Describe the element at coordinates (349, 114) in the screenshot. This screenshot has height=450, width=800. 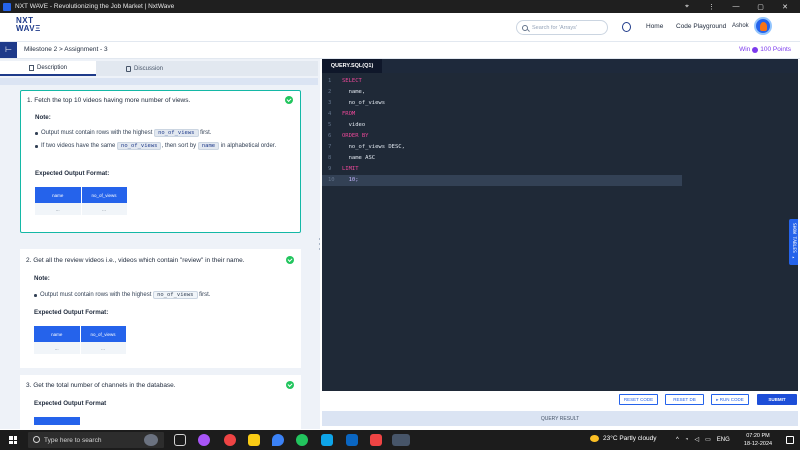
I see `code-text: FROM` at that location.